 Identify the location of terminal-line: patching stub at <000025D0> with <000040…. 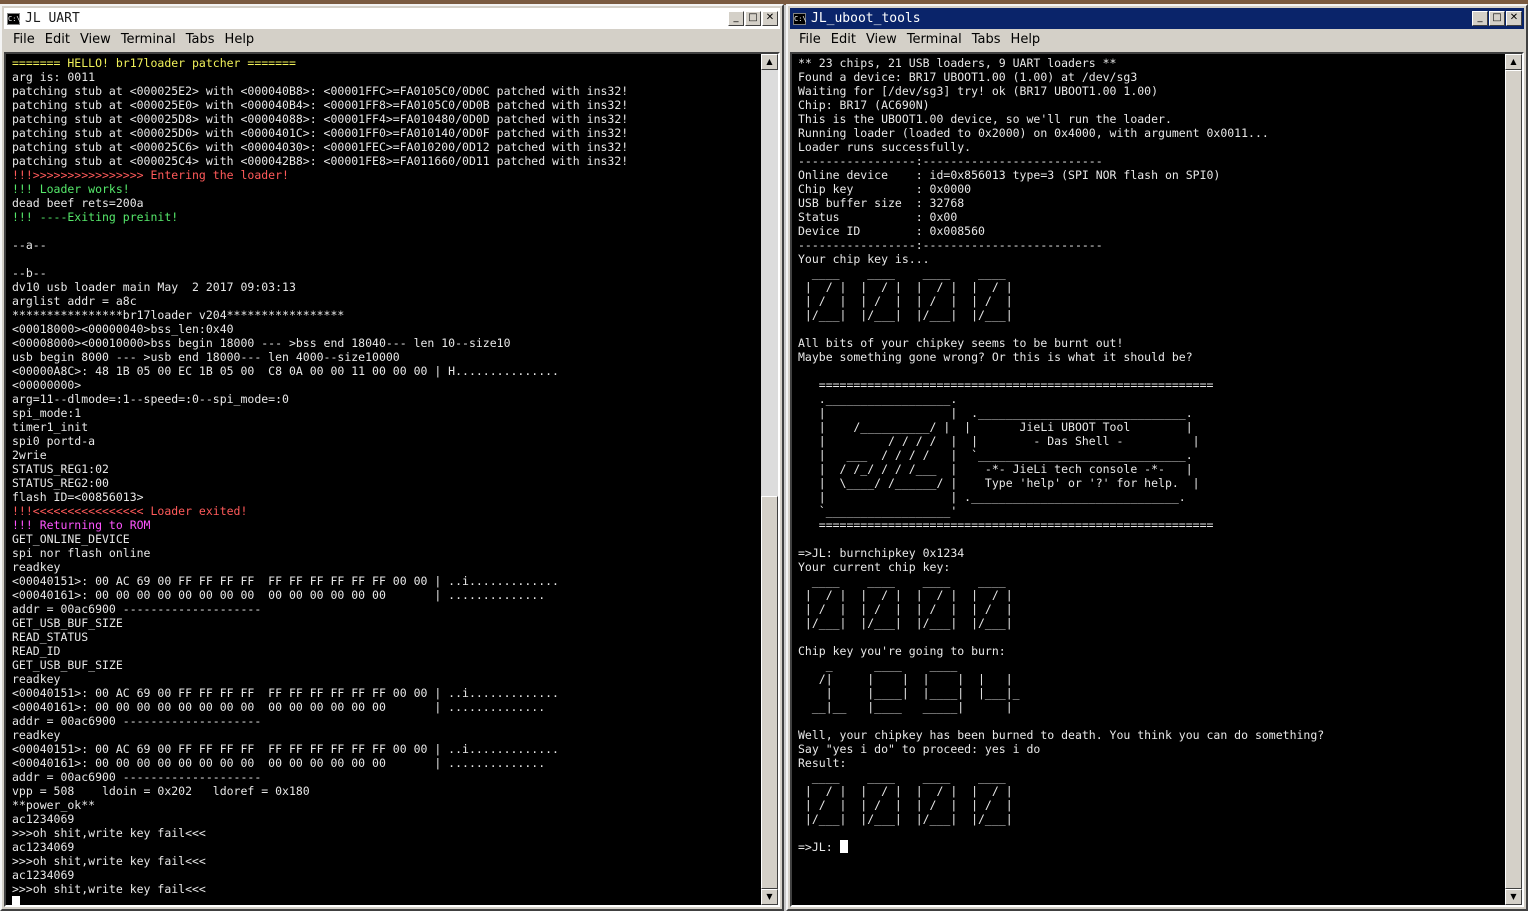
(320, 133).